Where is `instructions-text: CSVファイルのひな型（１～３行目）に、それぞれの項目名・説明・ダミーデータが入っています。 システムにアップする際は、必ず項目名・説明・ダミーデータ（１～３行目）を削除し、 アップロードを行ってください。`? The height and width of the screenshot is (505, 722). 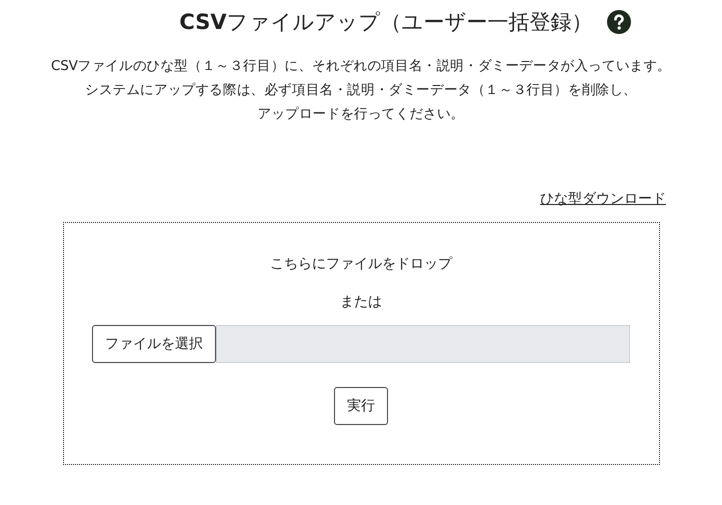 instructions-text: CSVファイルのひな型（１～３行目）に、それぞれの項目名・説明・ダミーデータが入っています。 システムにアップする際は、必ず項目名・説明・ダミーデータ（１～３行目）を削除し、 アップロードを行ってください。 is located at coordinates (361, 90).